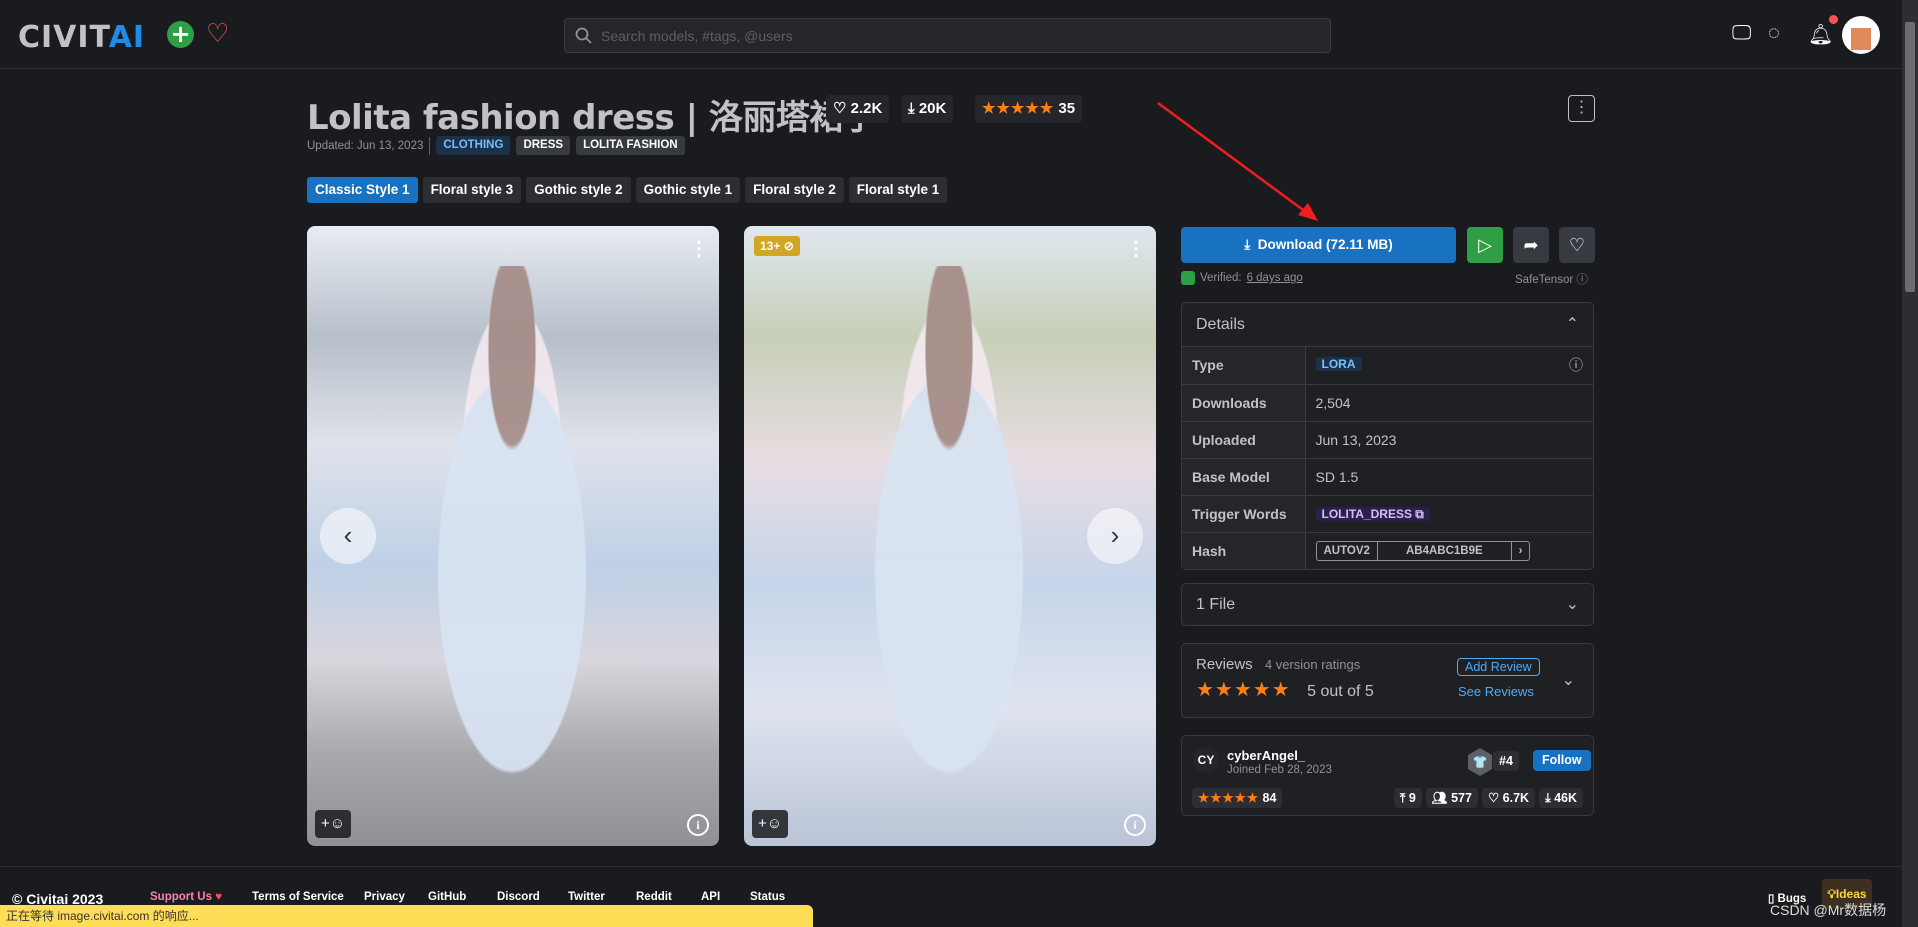 The width and height of the screenshot is (1918, 927). Describe the element at coordinates (898, 190) in the screenshot. I see `version-tab: Floral style 1` at that location.